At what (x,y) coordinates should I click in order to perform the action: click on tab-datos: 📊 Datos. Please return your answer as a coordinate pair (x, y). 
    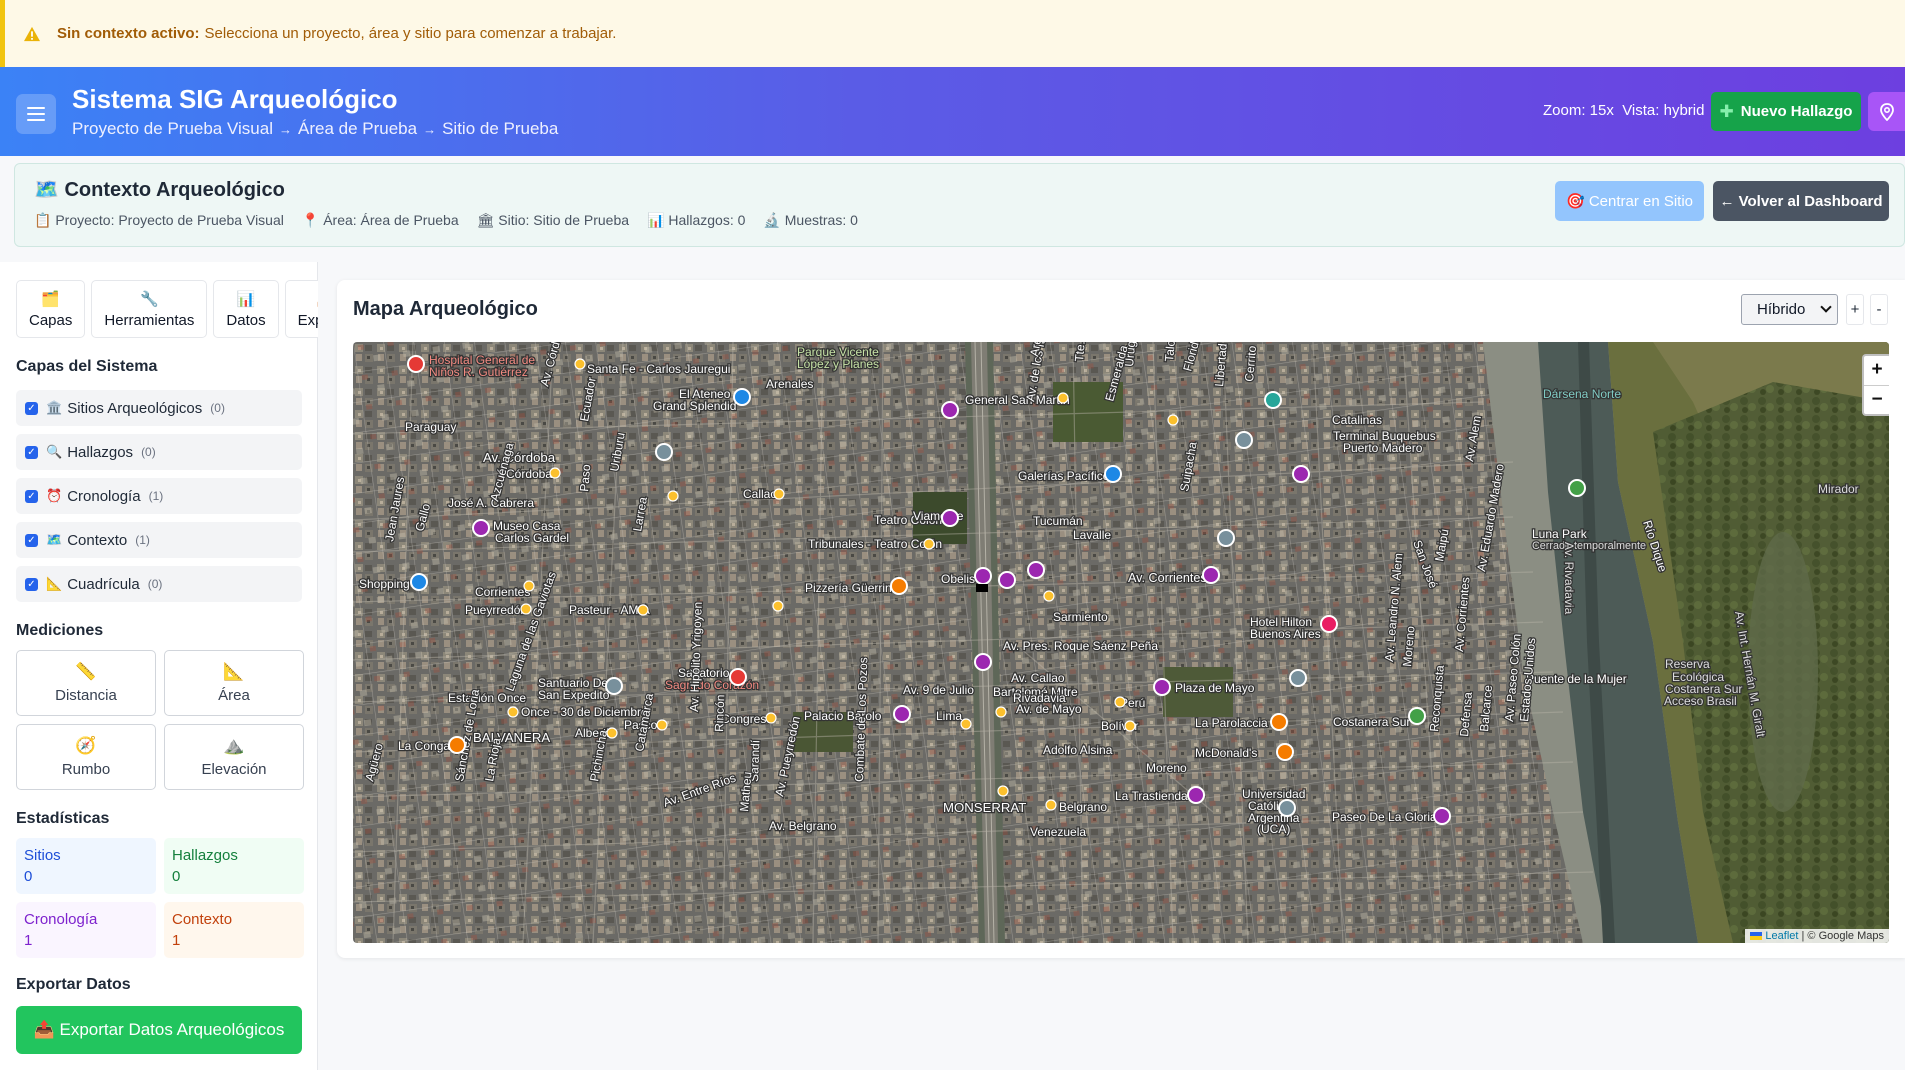
    Looking at the image, I should click on (246, 309).